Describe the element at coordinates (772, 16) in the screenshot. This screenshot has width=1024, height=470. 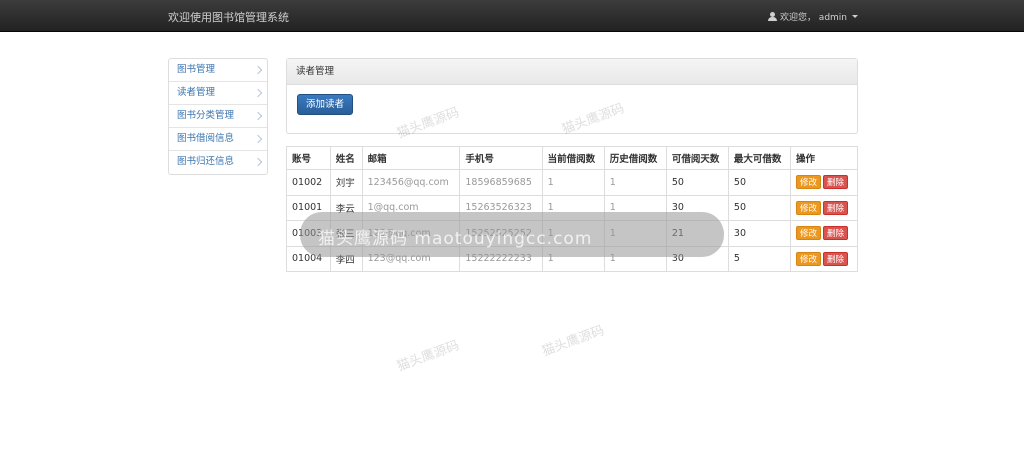
I see `user-icon` at that location.